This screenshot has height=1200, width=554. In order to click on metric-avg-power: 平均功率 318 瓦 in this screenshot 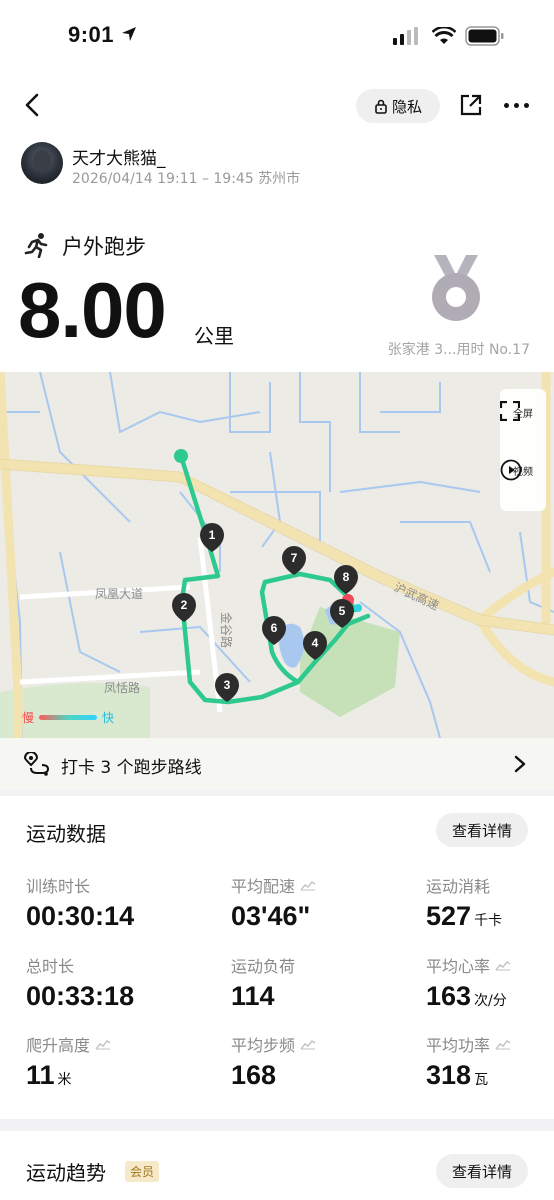, I will do `click(490, 1062)`.